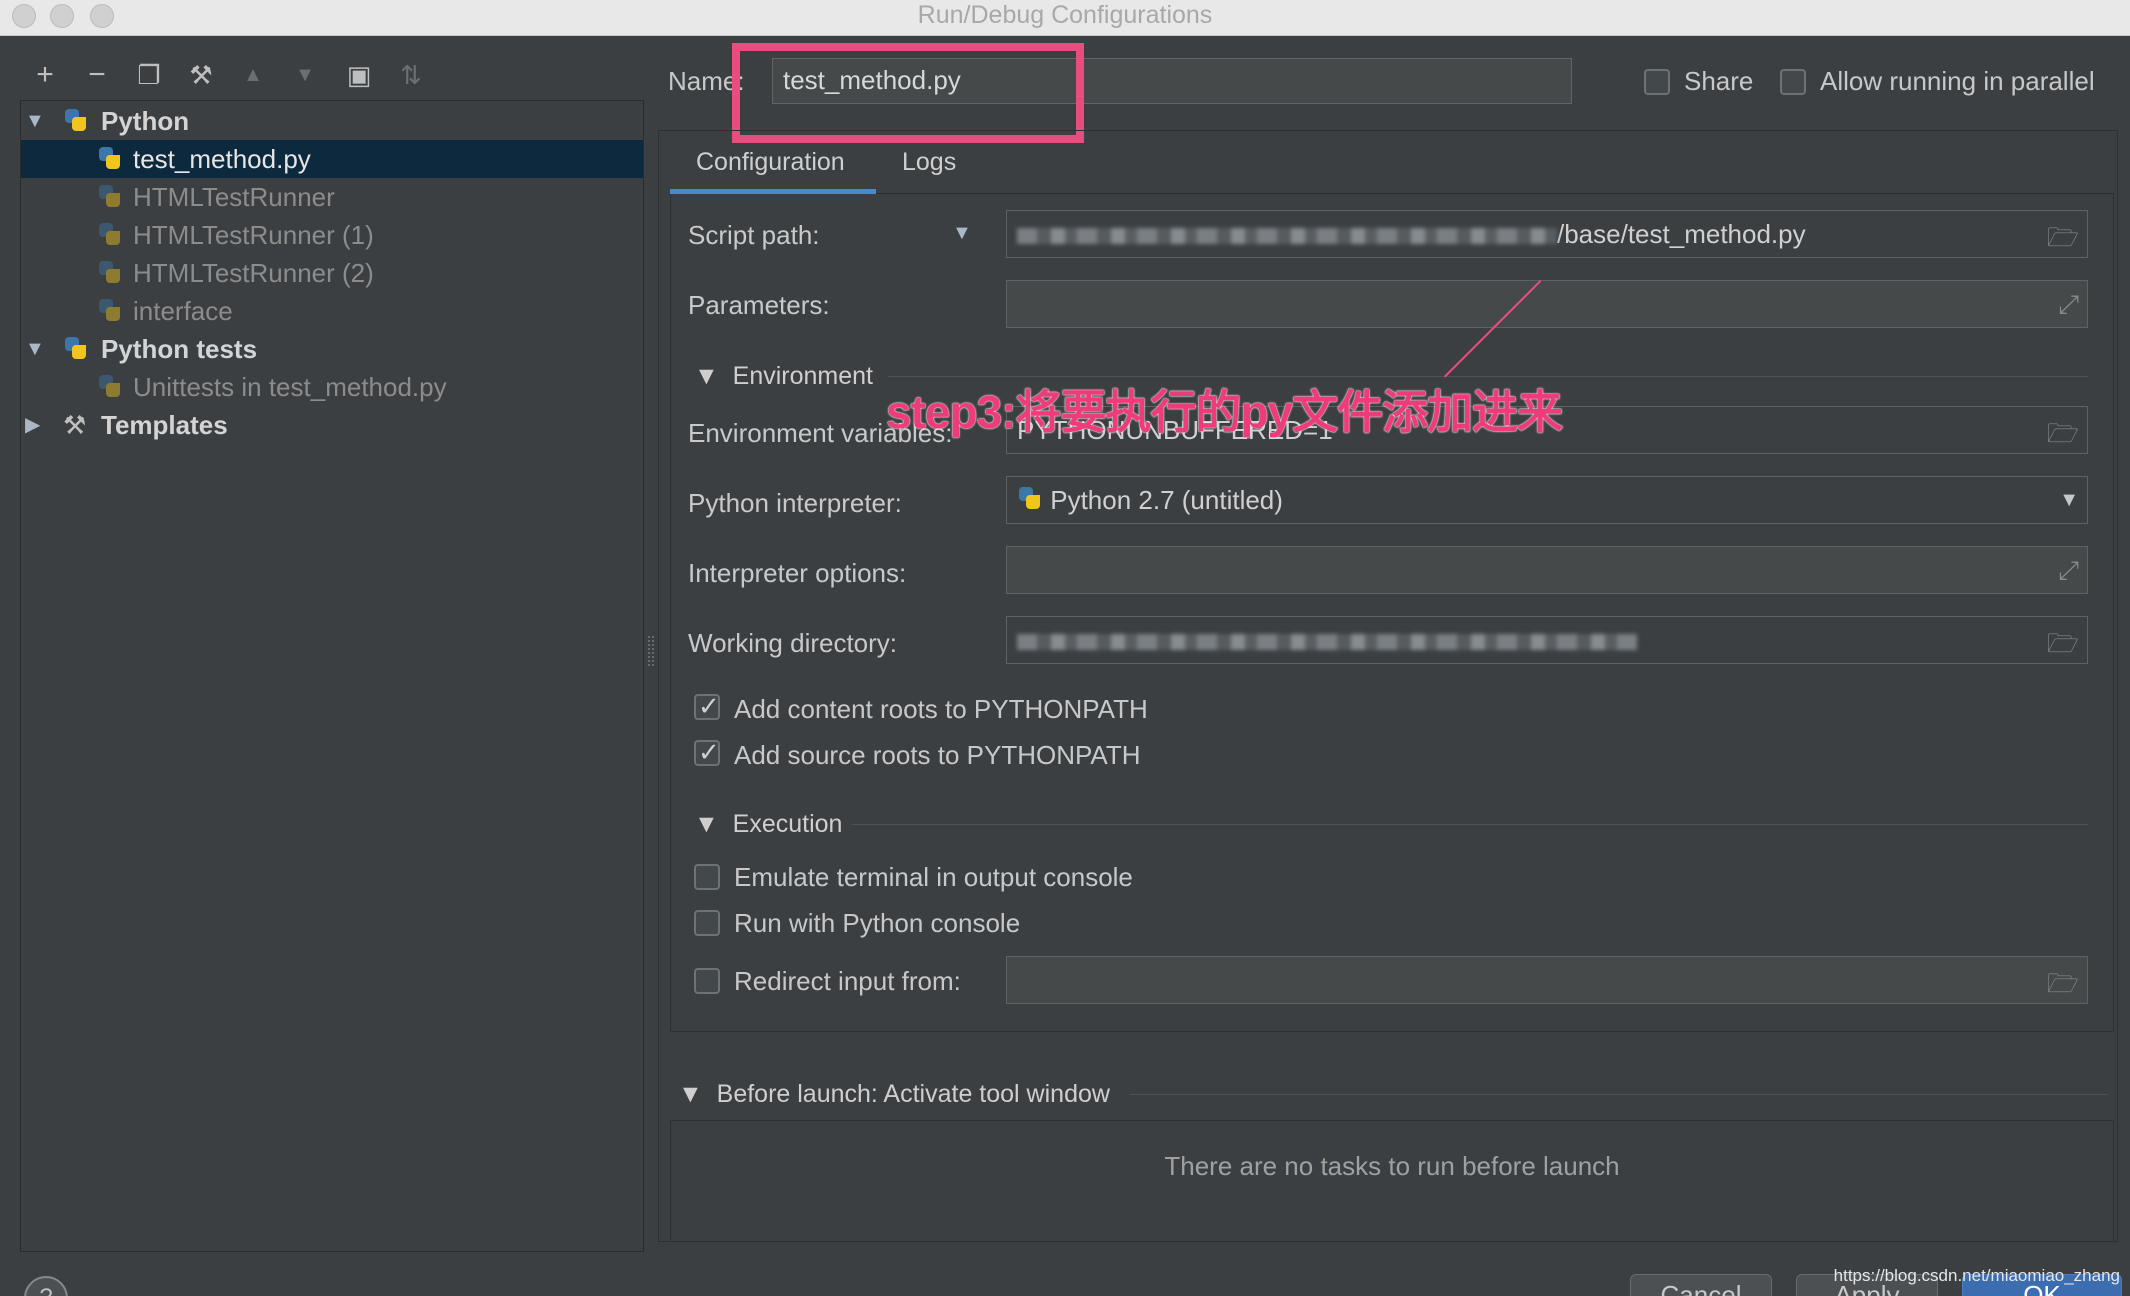  Describe the element at coordinates (797, 573) in the screenshot. I see `interp-options-label: Interpreter options:` at that location.